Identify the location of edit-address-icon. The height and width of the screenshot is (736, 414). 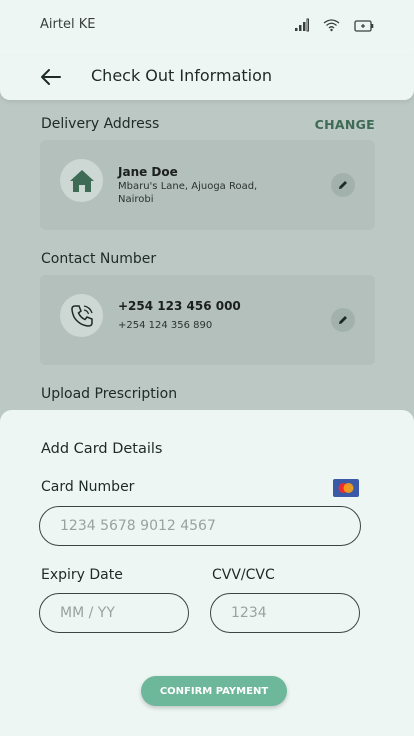
(343, 185).